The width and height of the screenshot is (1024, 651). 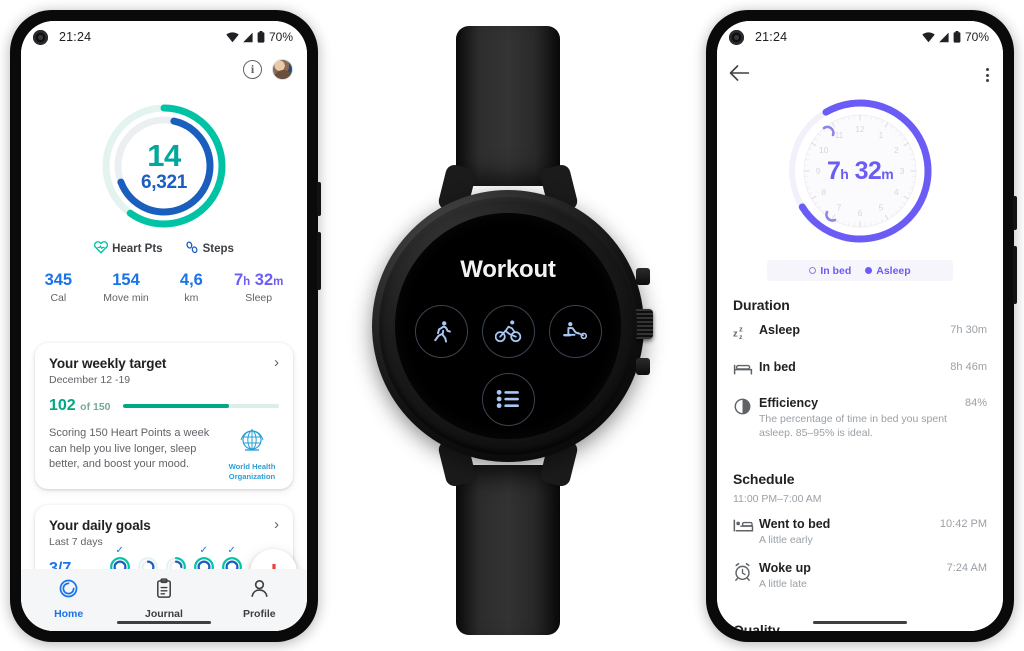 I want to click on who-name-line1: World Health, so click(x=252, y=466).